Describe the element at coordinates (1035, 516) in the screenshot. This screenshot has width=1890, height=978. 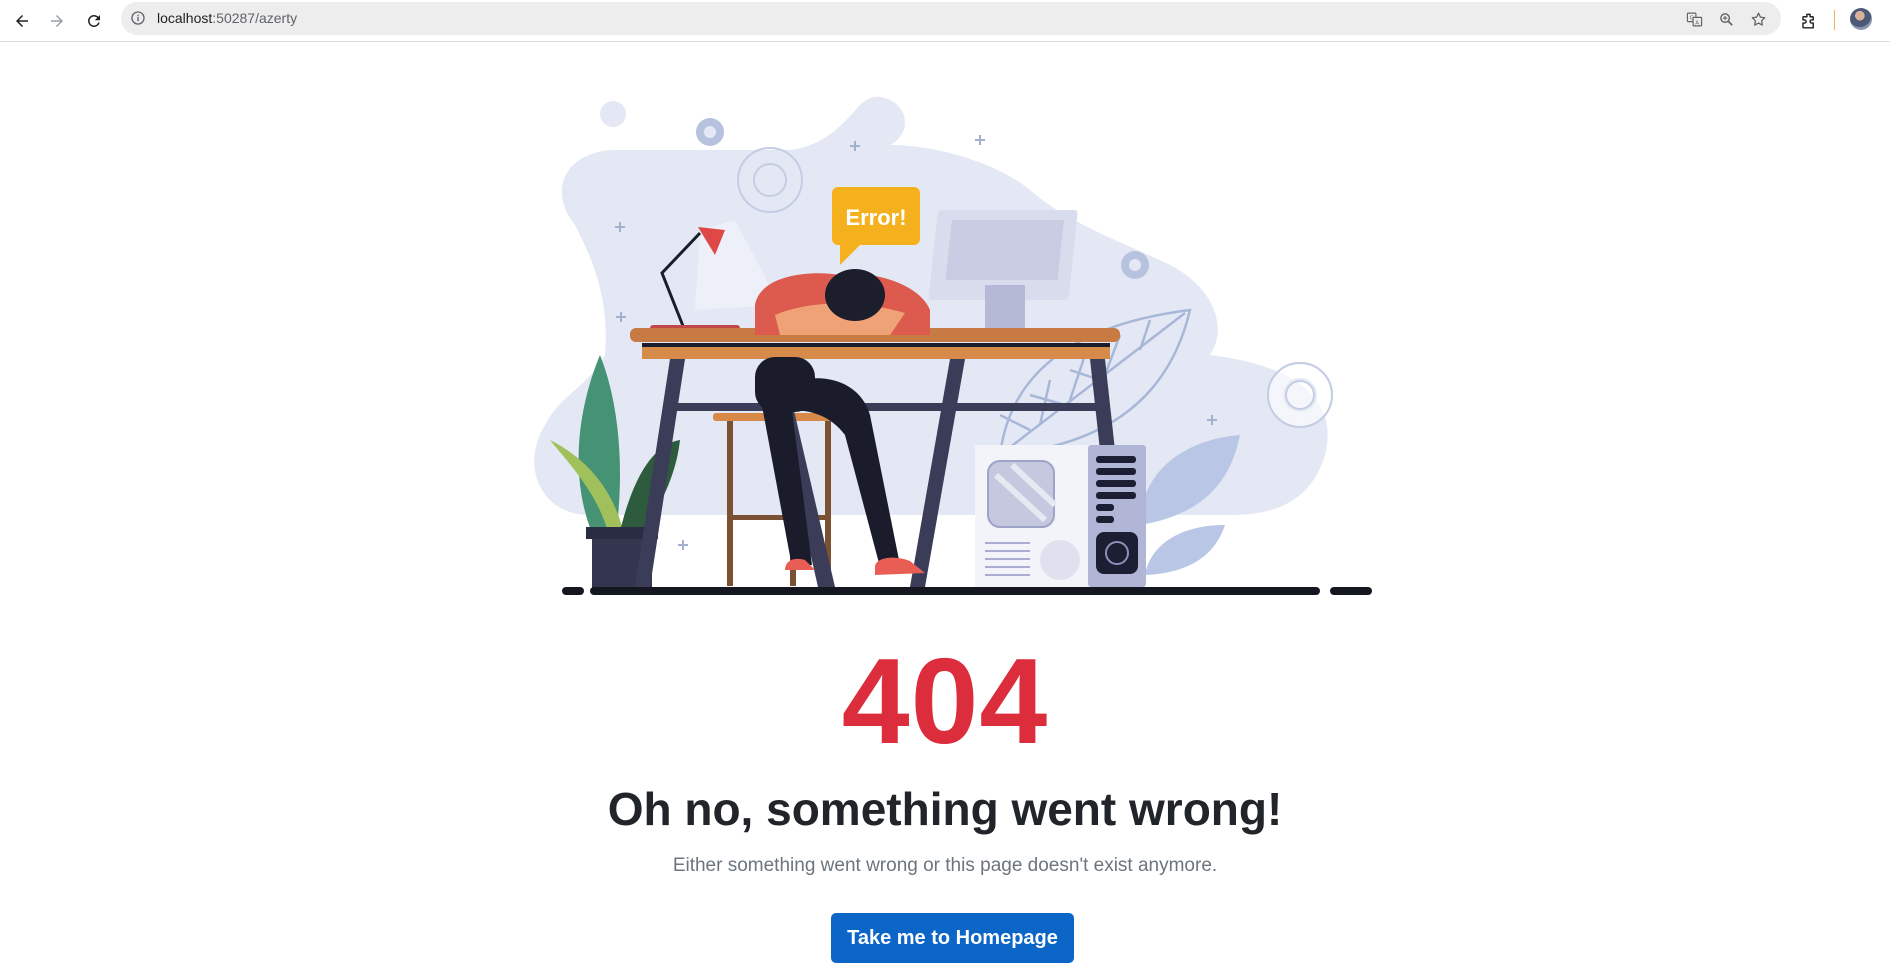
I see `document-box` at that location.